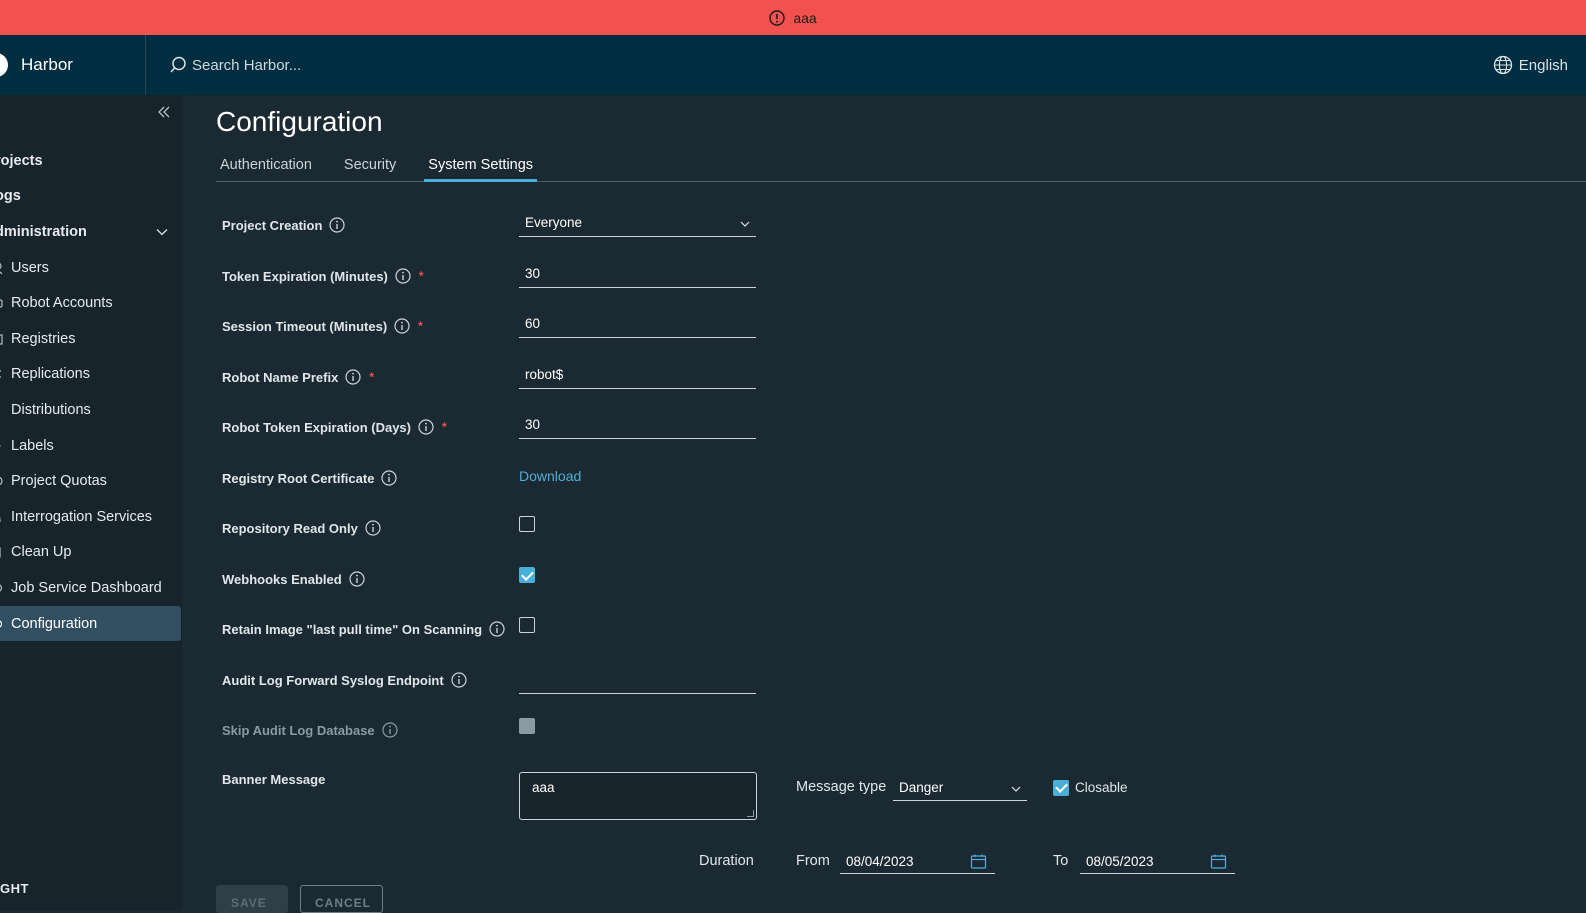  I want to click on row-skip-audit-log: Skip Audit Log Database, so click(502, 739).